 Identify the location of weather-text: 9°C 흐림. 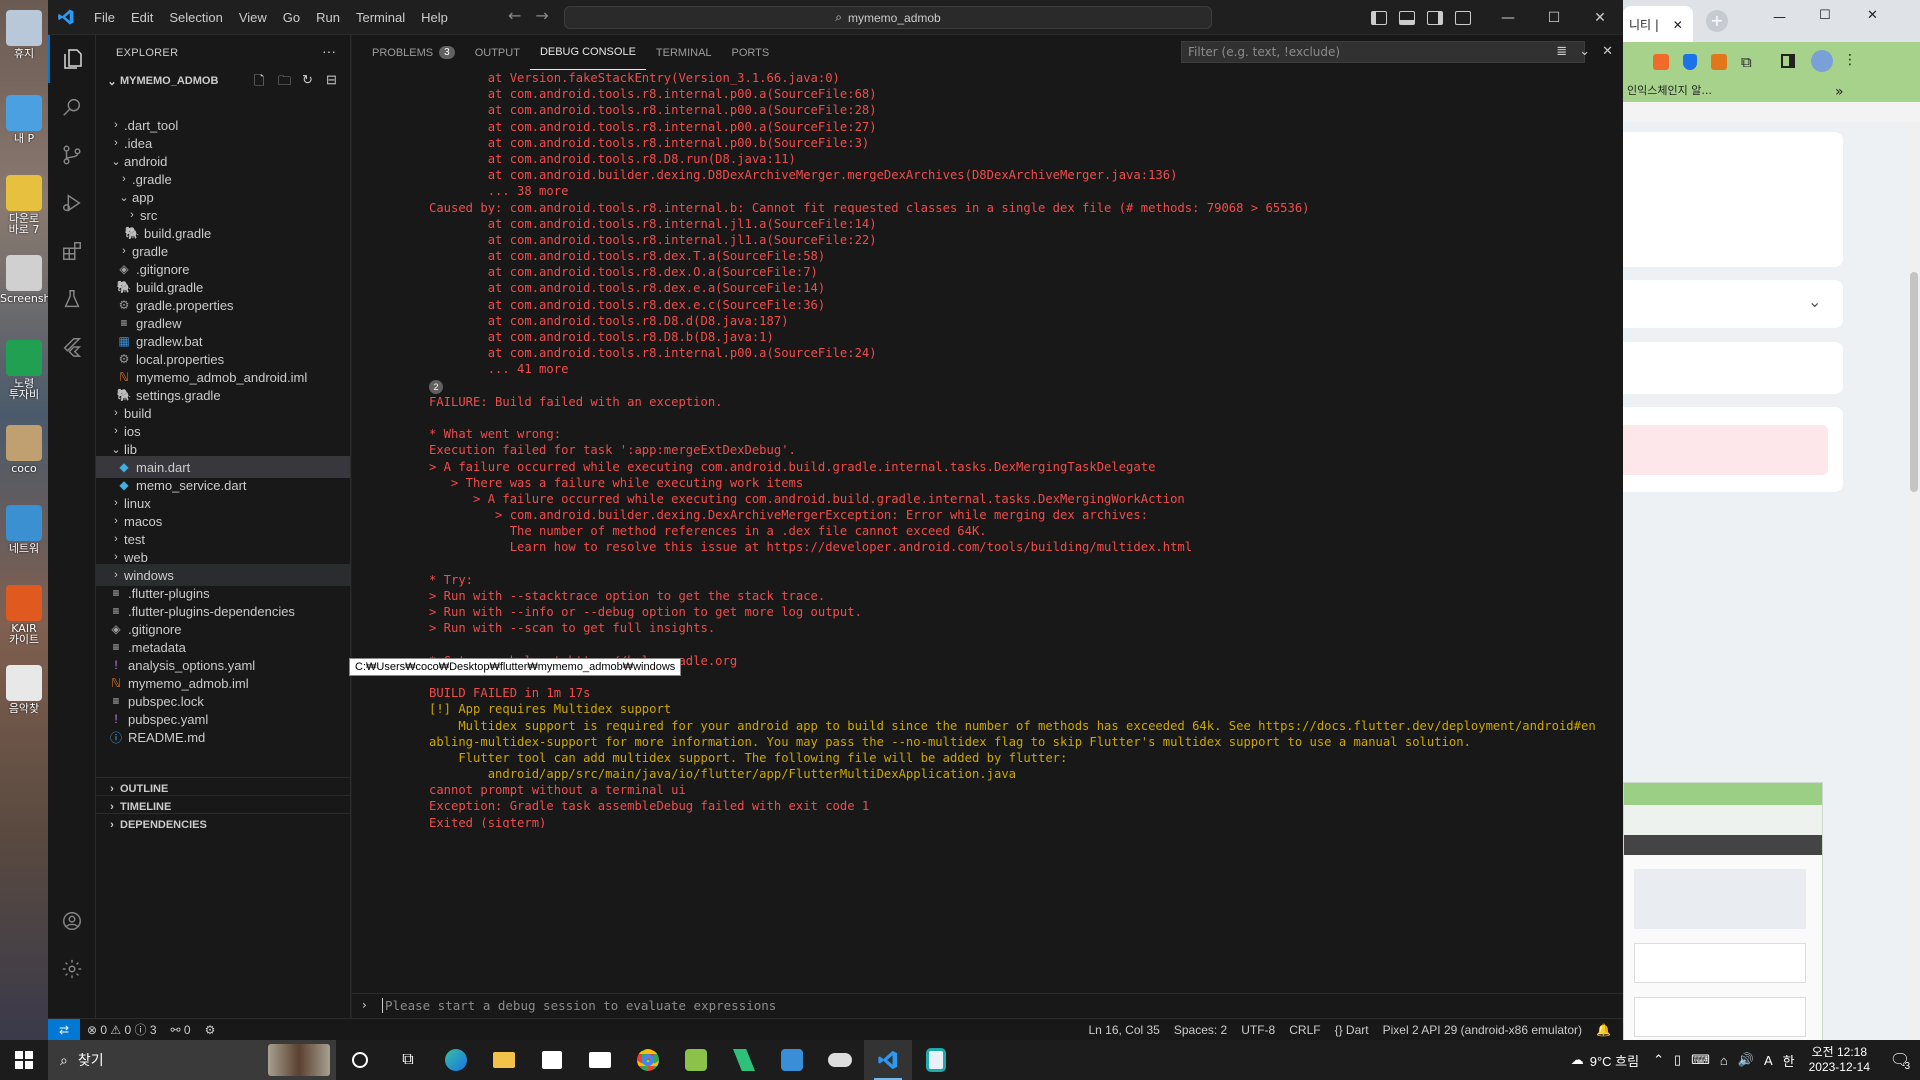
(1614, 1060).